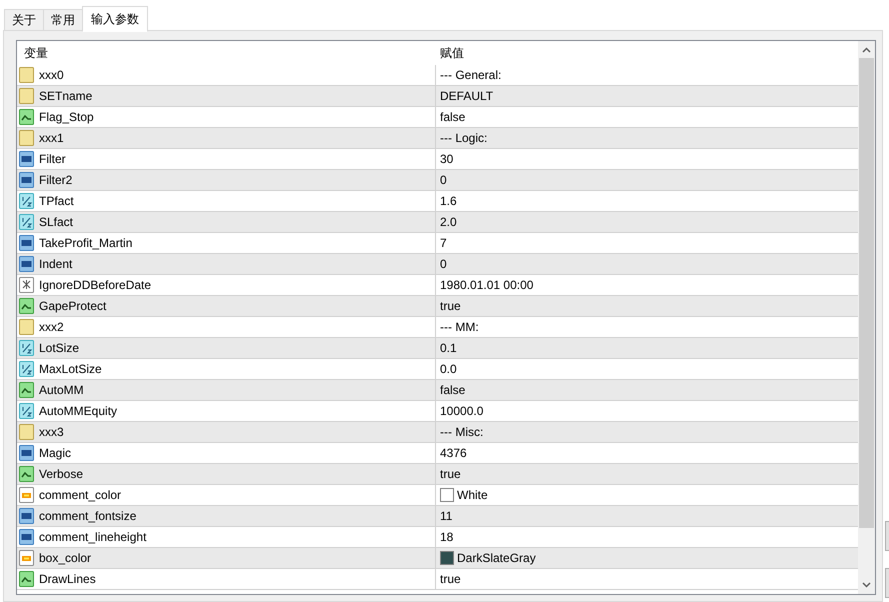 The image size is (889, 602). Describe the element at coordinates (496, 558) in the screenshot. I see `parameter-value: DarkSlateGray` at that location.